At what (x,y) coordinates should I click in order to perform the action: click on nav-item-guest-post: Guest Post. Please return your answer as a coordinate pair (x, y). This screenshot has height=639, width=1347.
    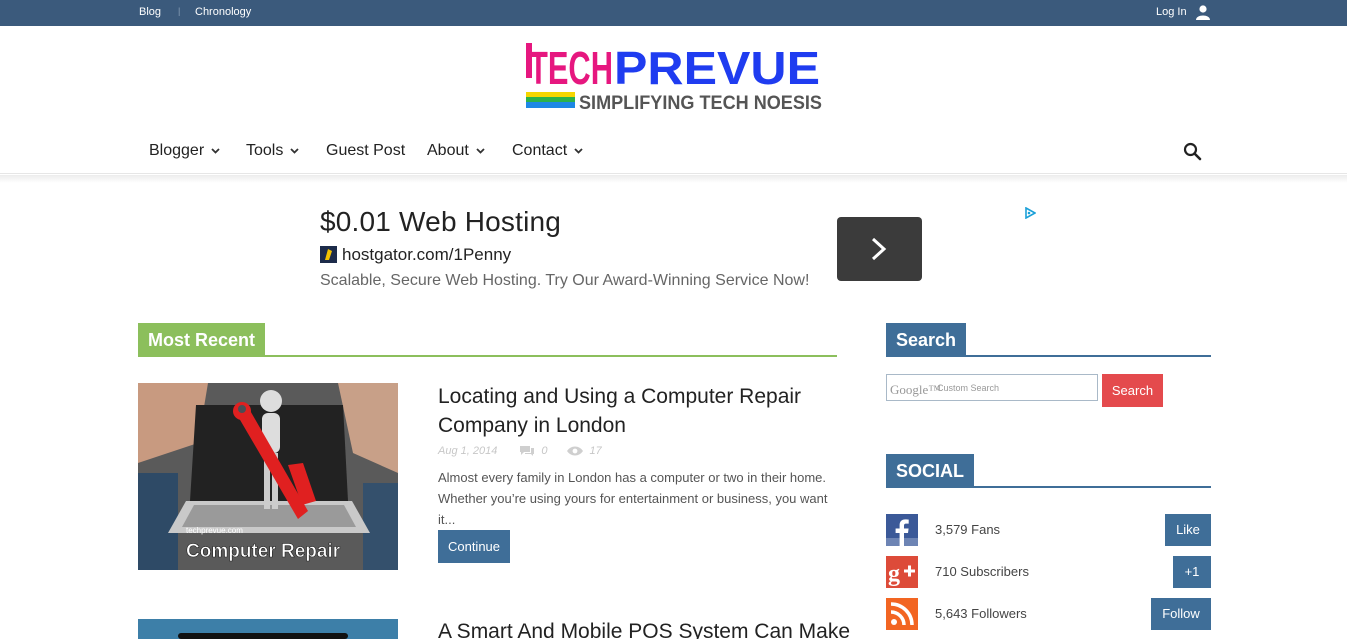
    Looking at the image, I should click on (365, 151).